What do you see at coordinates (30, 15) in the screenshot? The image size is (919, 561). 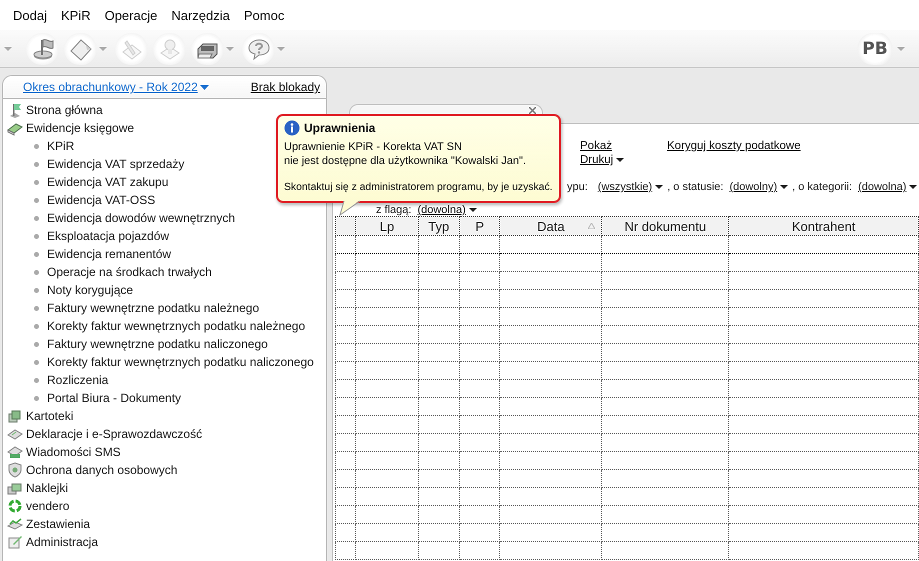 I see `menu-item: Dodaj` at bounding box center [30, 15].